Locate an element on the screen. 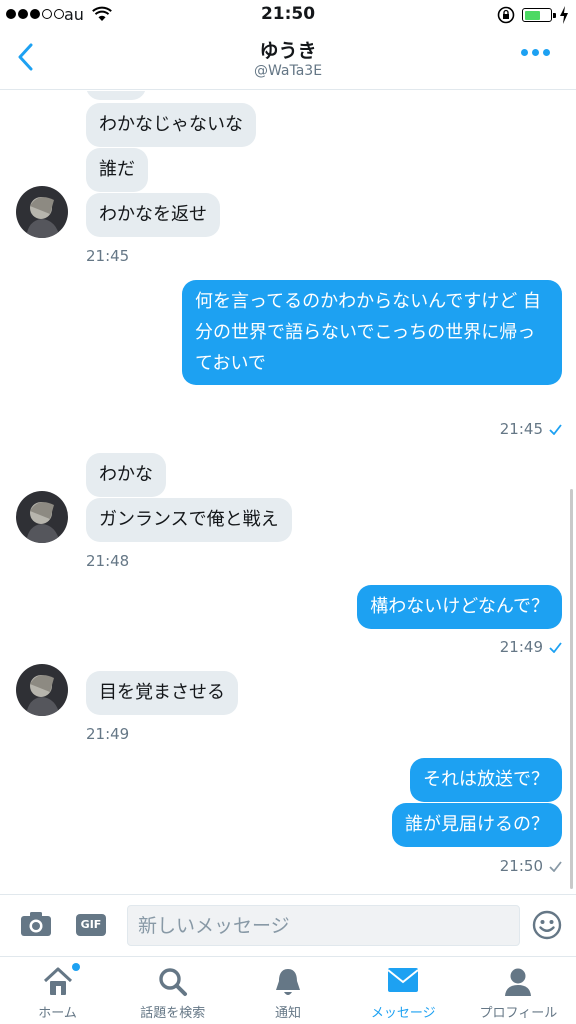 The height and width of the screenshot is (1024, 576). tab-messages: メッセージ is located at coordinates (403, 990).